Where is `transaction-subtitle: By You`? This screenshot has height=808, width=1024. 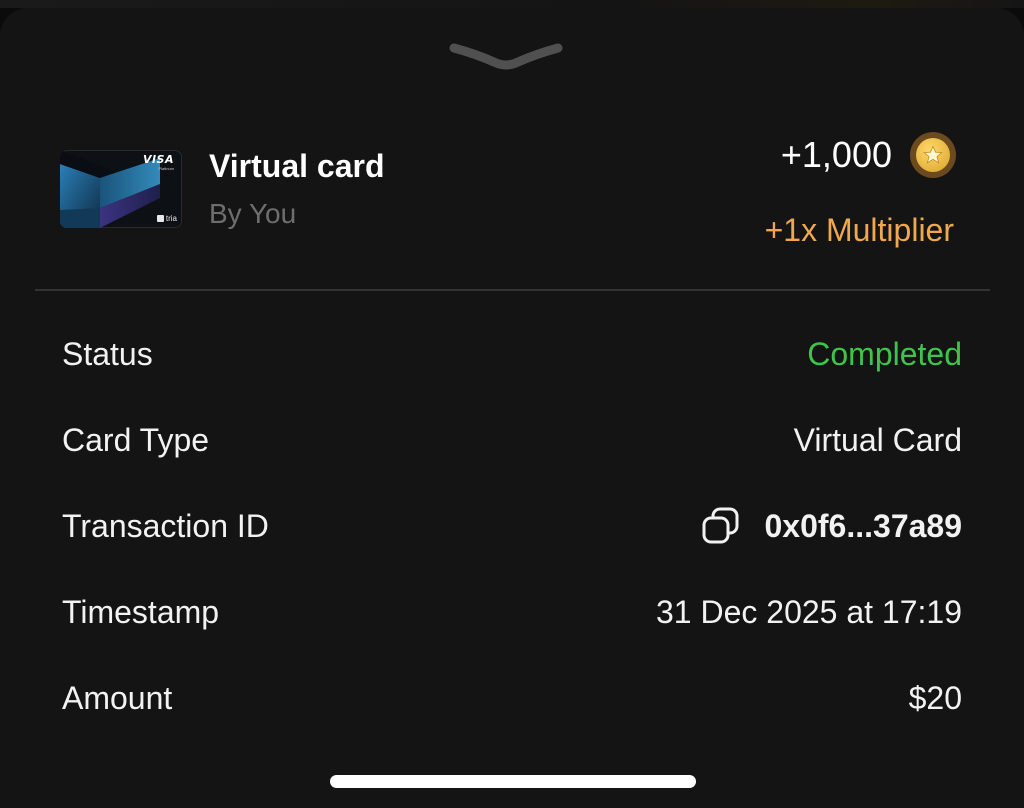 transaction-subtitle: By You is located at coordinates (253, 213).